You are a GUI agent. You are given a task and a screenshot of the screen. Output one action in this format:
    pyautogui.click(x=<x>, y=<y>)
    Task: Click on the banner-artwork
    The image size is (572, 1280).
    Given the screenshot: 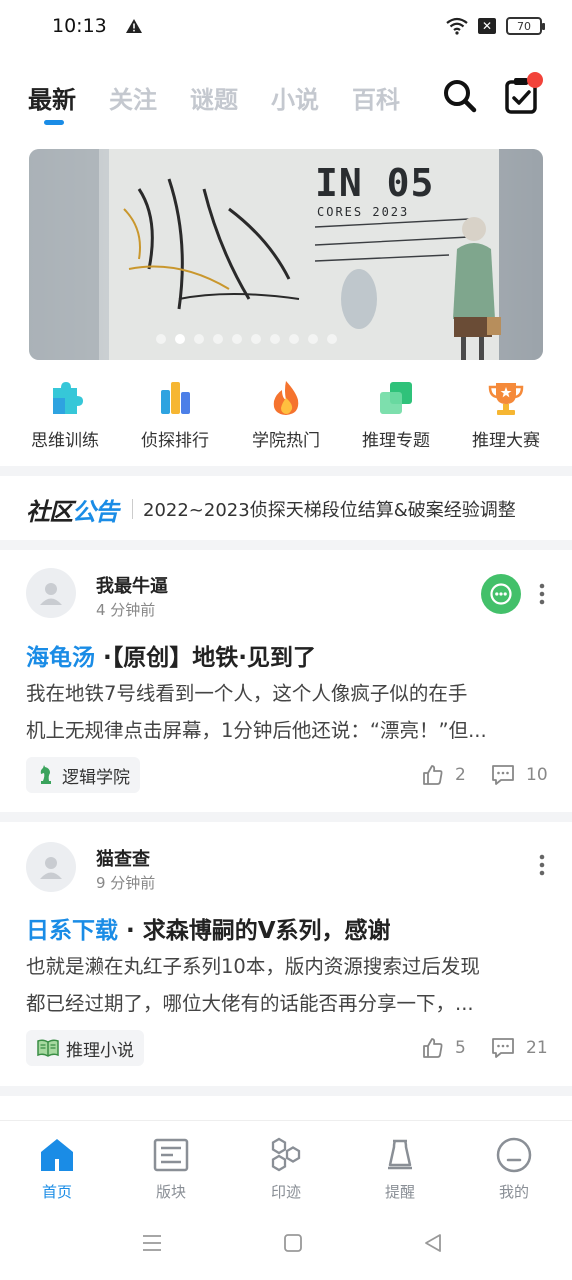 What is the action you would take?
    pyautogui.click(x=286, y=254)
    